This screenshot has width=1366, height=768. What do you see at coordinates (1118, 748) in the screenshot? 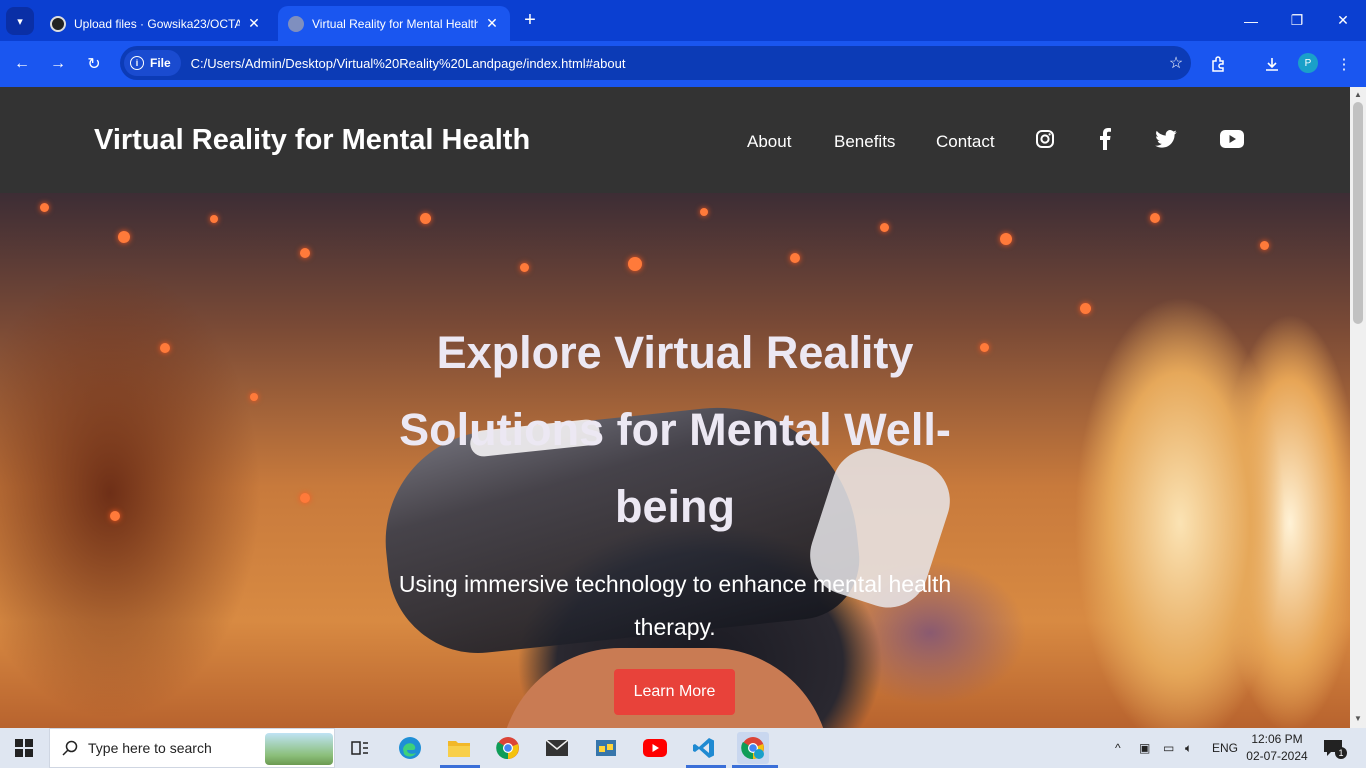
I see `show-hidden-icons-button: ^` at bounding box center [1118, 748].